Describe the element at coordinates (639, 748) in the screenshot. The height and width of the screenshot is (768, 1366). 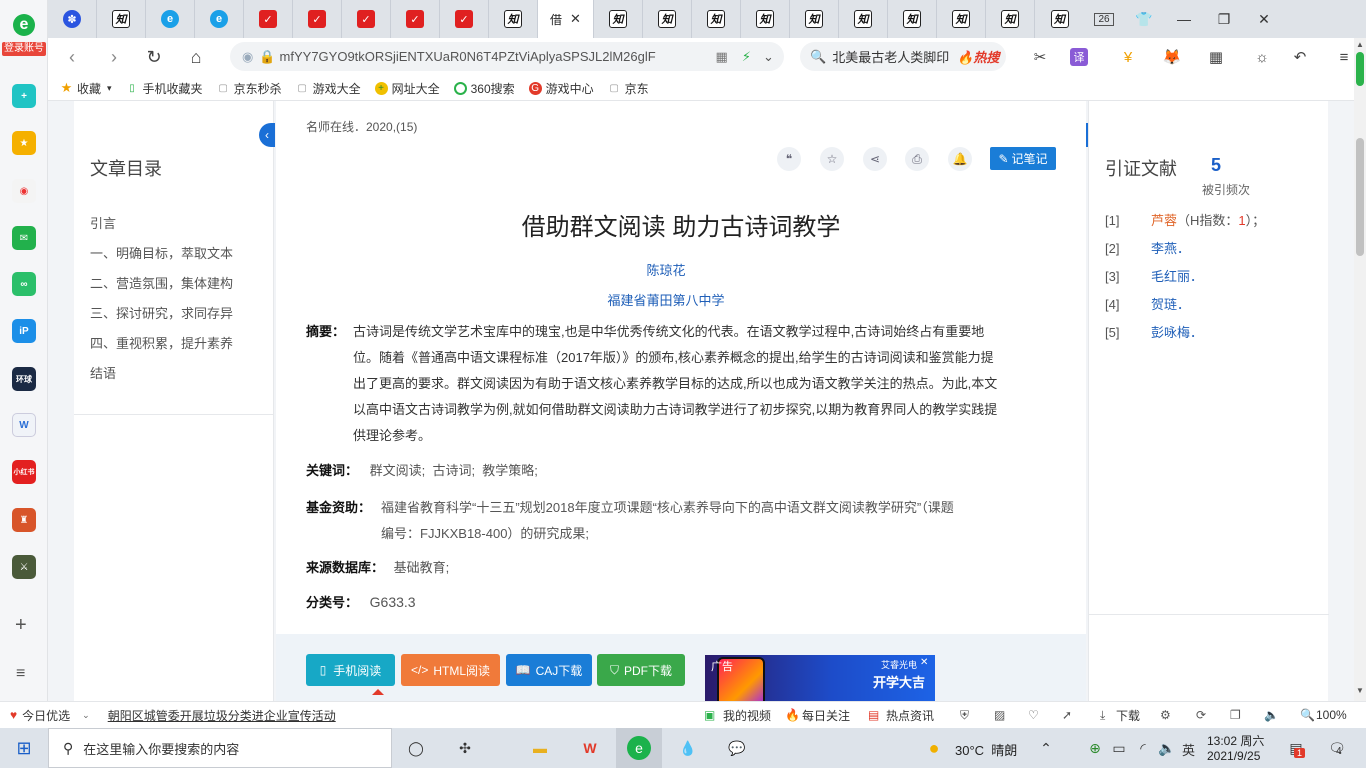
I see `browser-taskbar-icon: e` at that location.